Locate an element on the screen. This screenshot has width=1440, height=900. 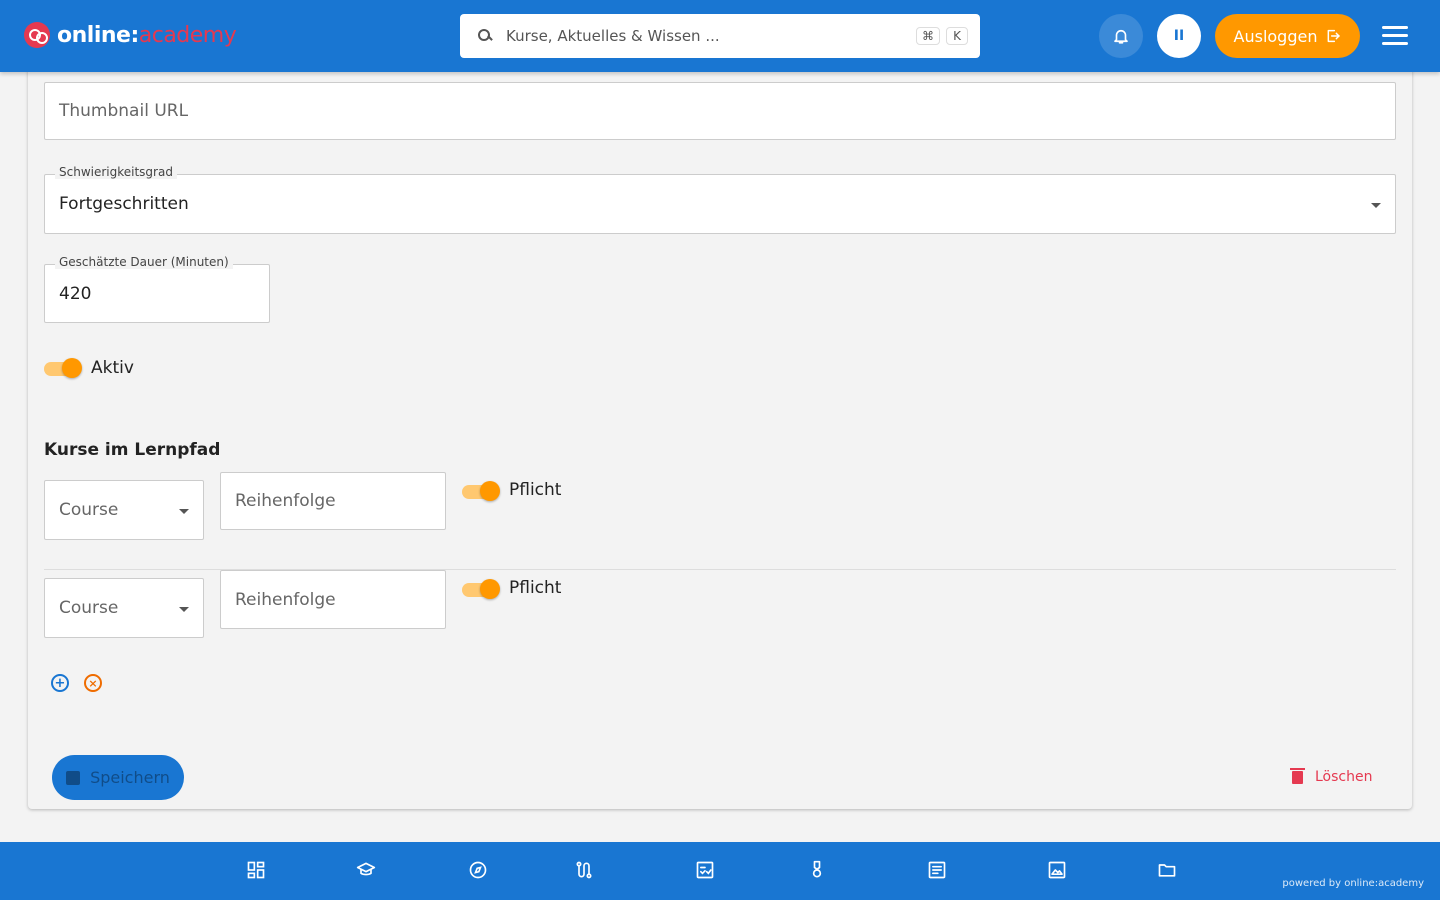
logo: online:academy is located at coordinates (130, 35).